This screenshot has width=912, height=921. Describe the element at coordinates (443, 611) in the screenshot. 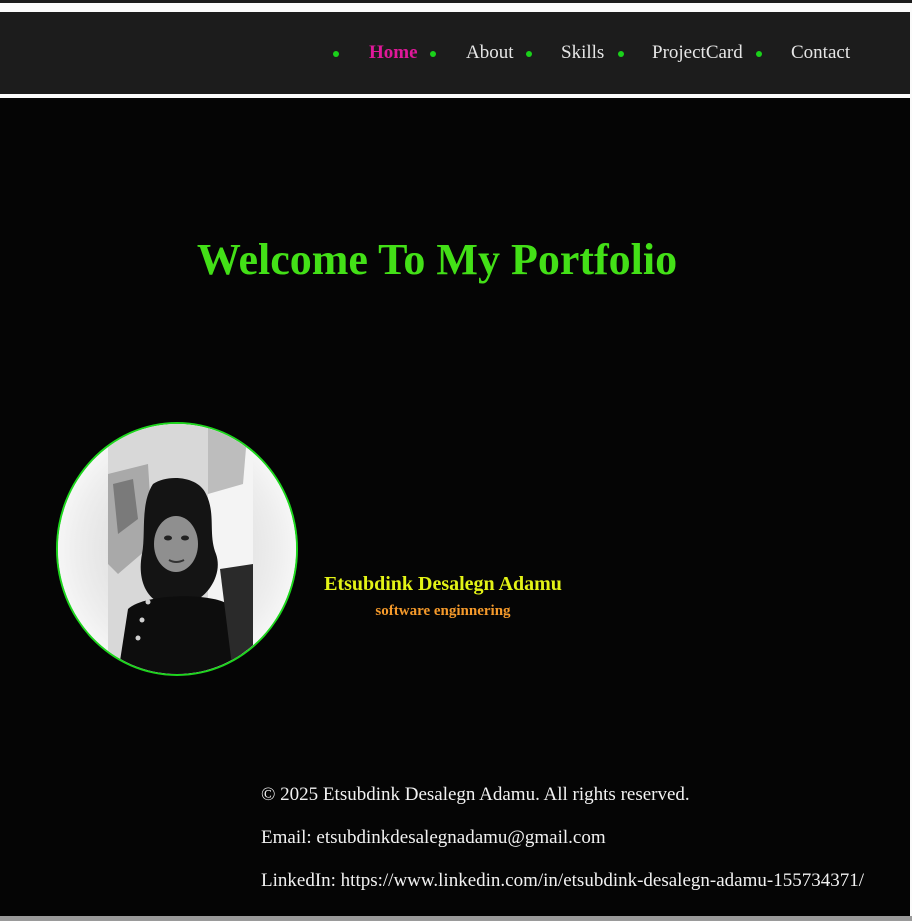

I see `profile-role: software enginnering` at that location.